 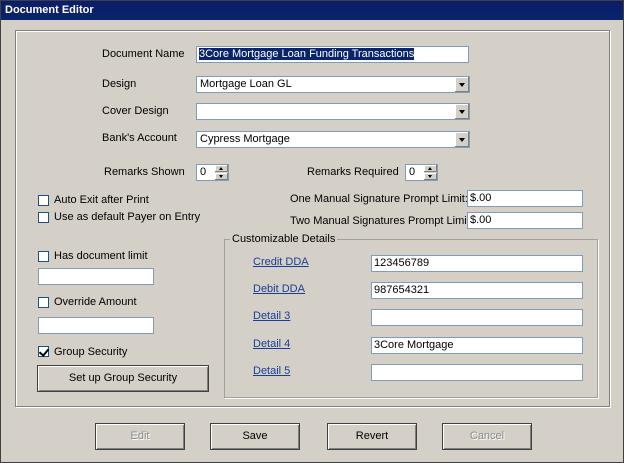 I want to click on design-select: Mortgage Loan GL, so click(x=333, y=84).